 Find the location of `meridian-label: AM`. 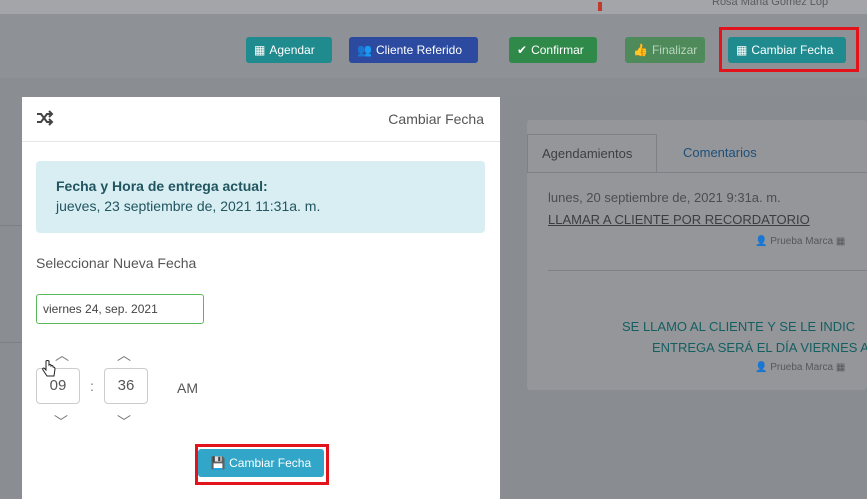

meridian-label: AM is located at coordinates (187, 388).